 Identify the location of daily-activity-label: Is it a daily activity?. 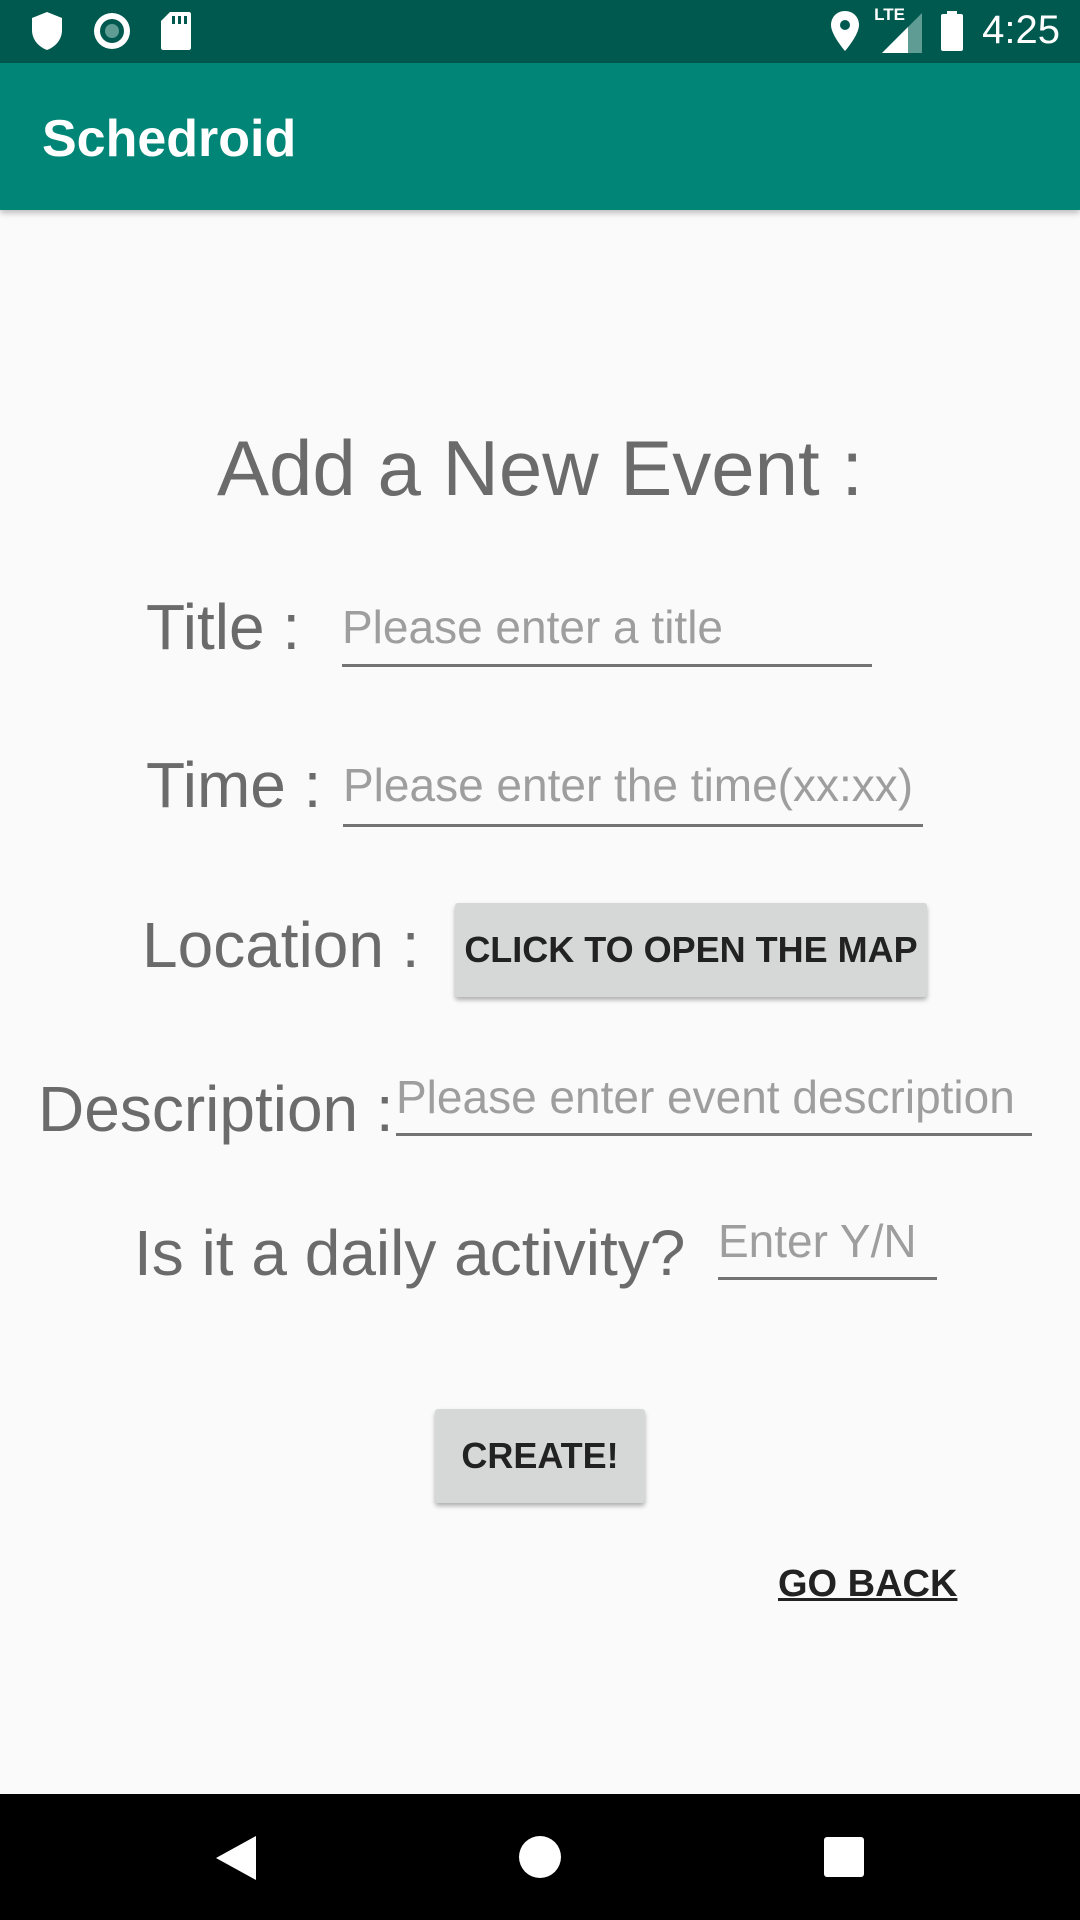
(410, 1253).